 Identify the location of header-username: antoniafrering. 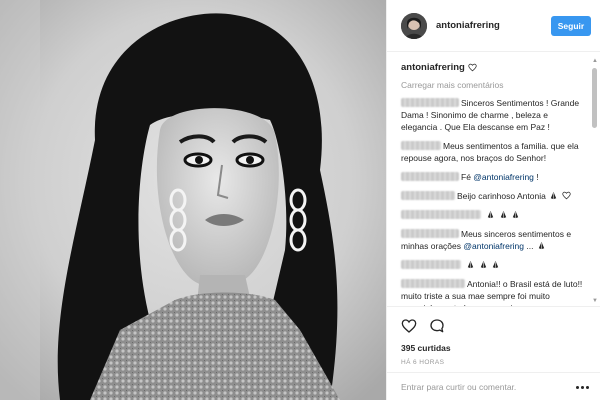
(468, 25).